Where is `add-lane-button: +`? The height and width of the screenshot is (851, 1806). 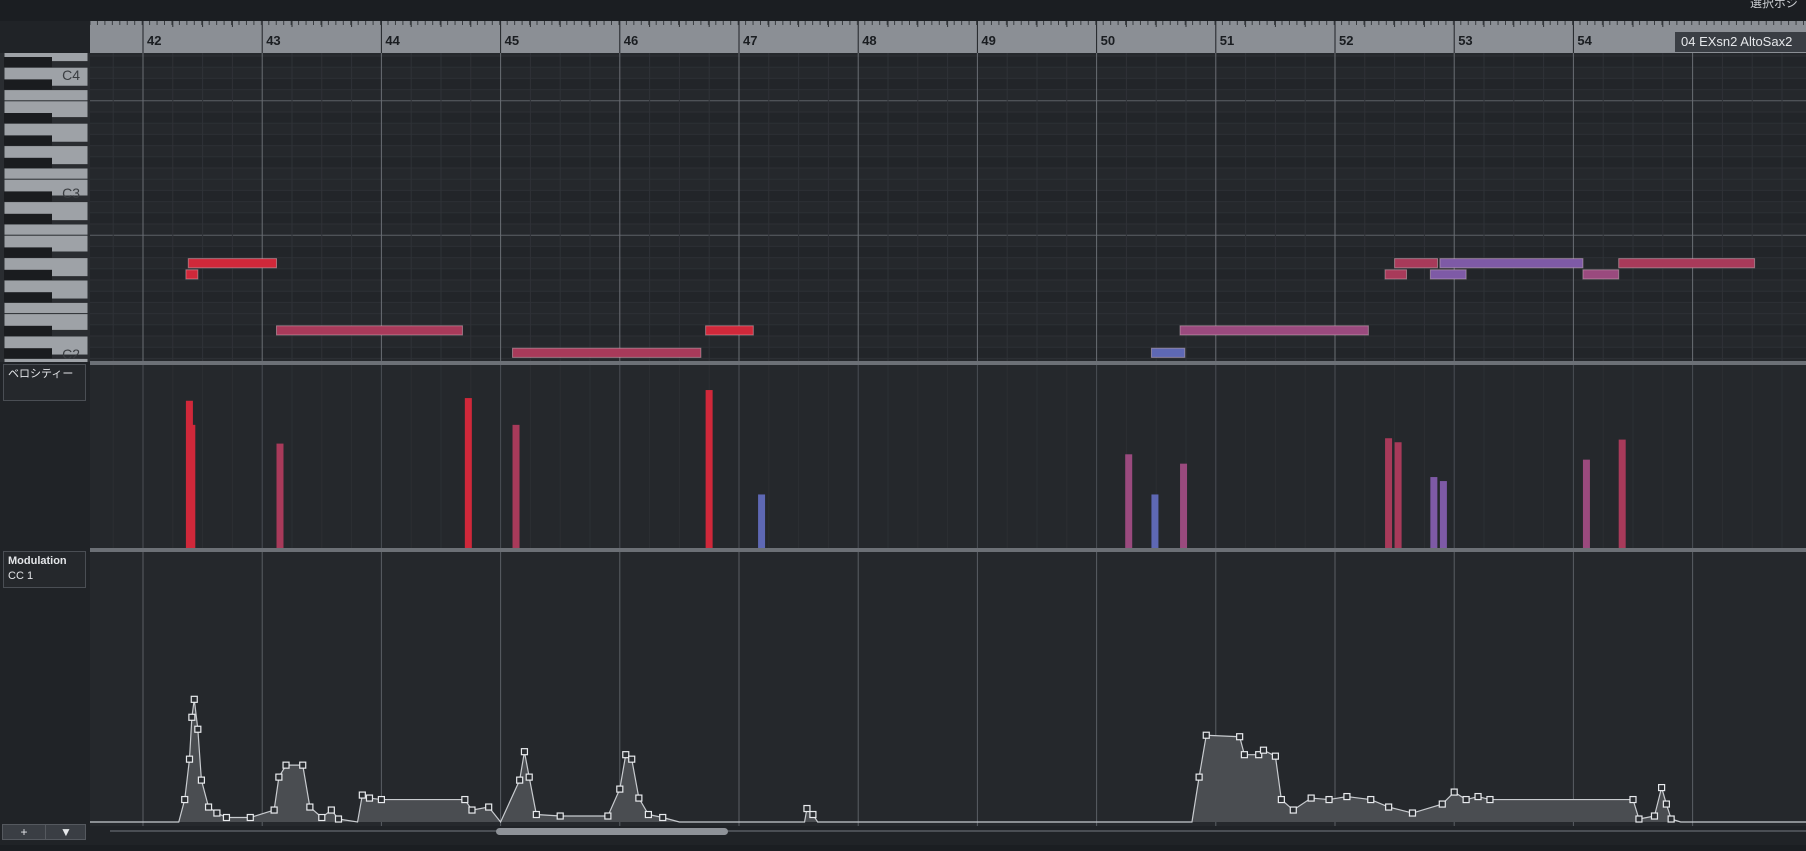
add-lane-button: + is located at coordinates (24, 832).